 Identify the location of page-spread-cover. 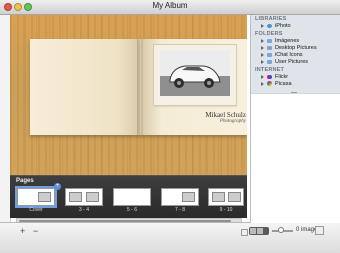
(36, 197).